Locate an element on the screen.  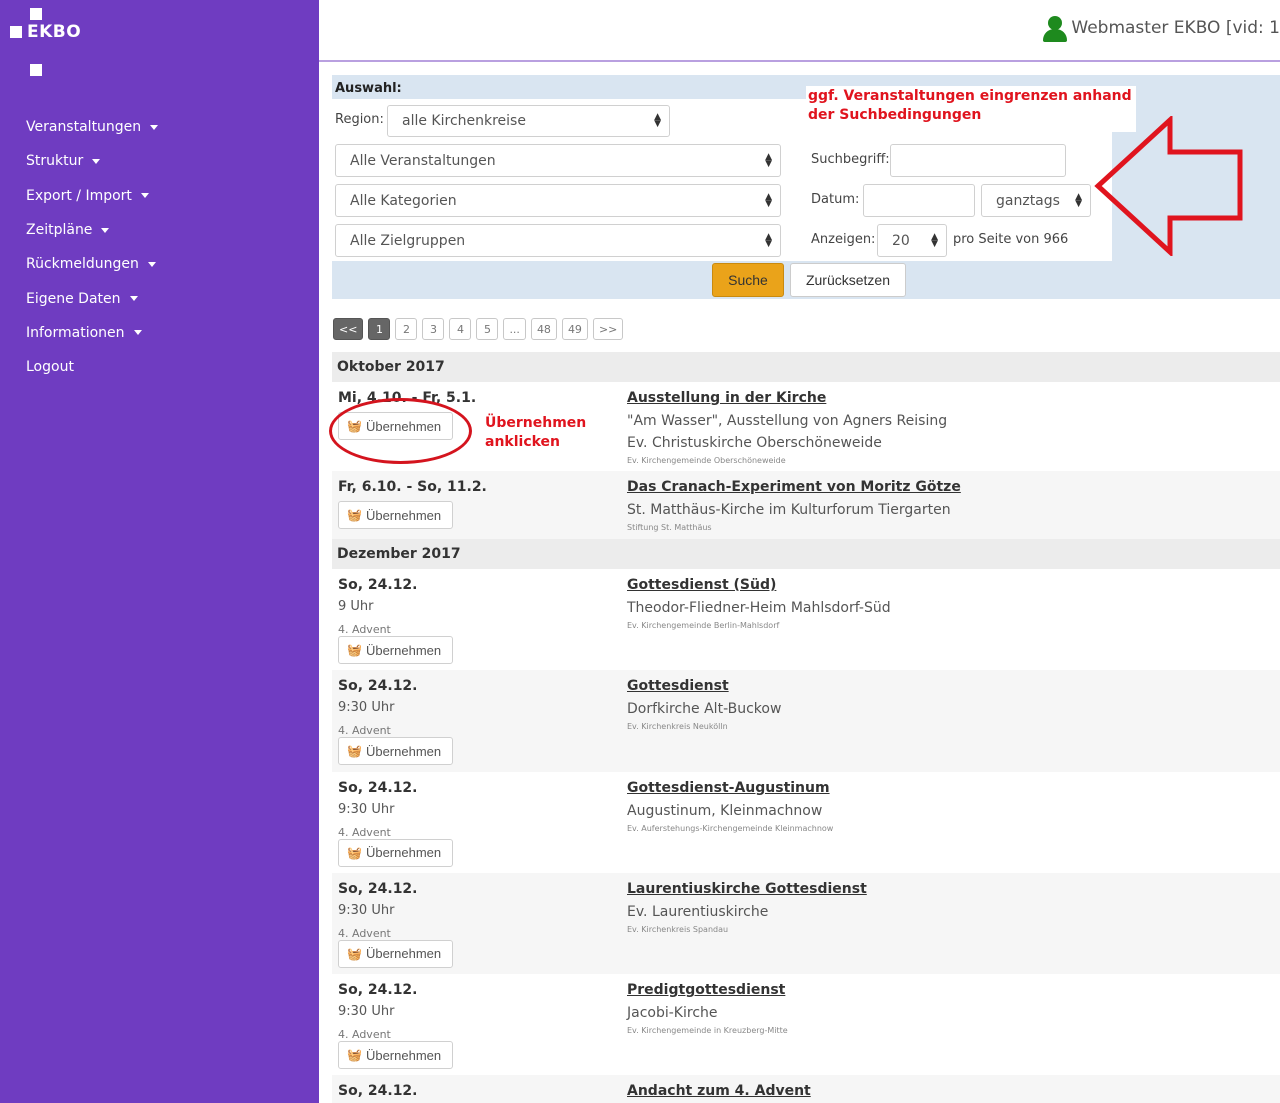
event-title-link: Ausstellung in der Kirche is located at coordinates (726, 398).